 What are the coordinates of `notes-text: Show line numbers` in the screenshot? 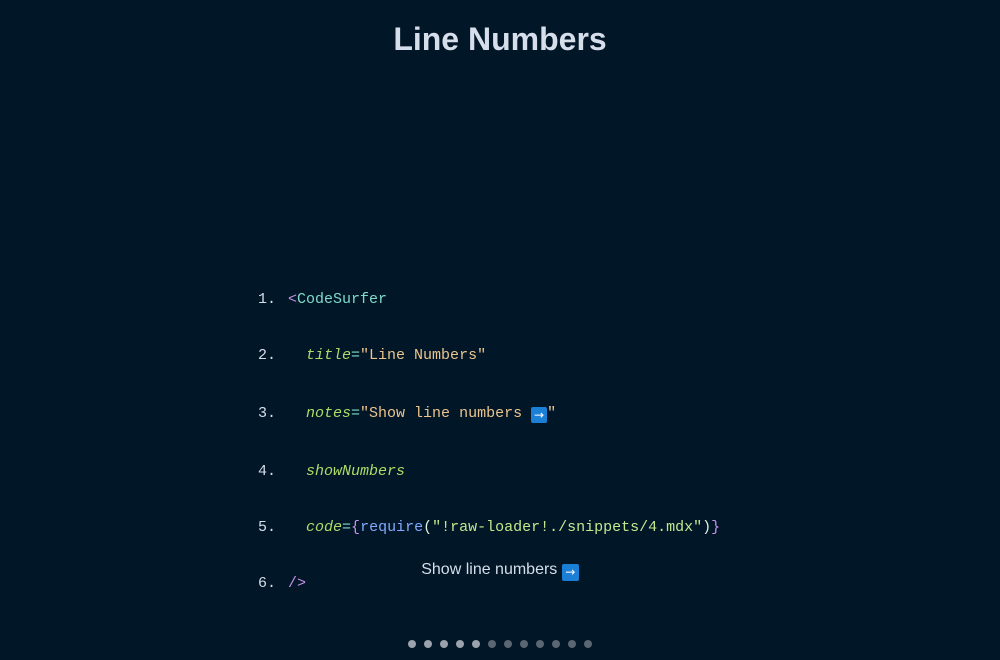 It's located at (489, 569).